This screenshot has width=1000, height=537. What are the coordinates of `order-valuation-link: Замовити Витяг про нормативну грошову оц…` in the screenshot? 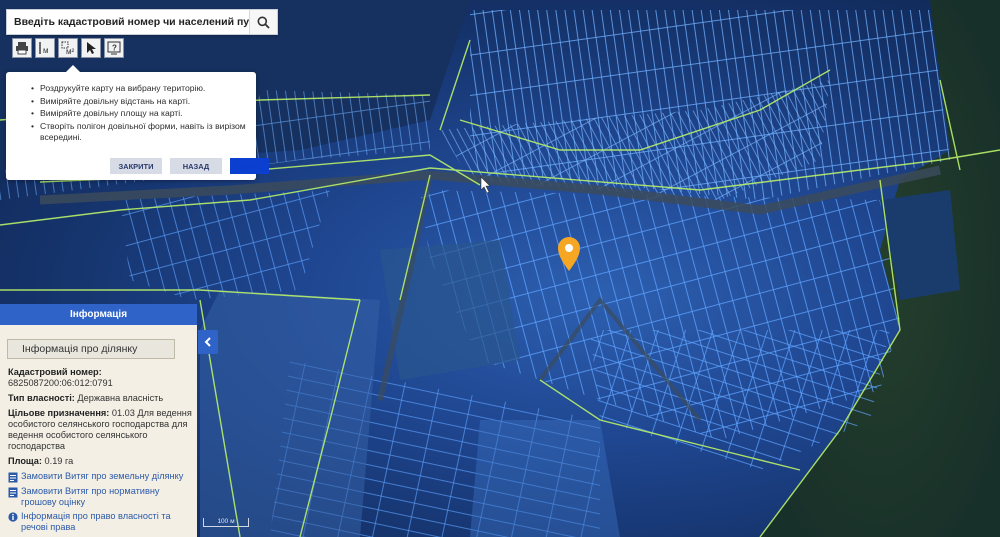 It's located at (100, 497).